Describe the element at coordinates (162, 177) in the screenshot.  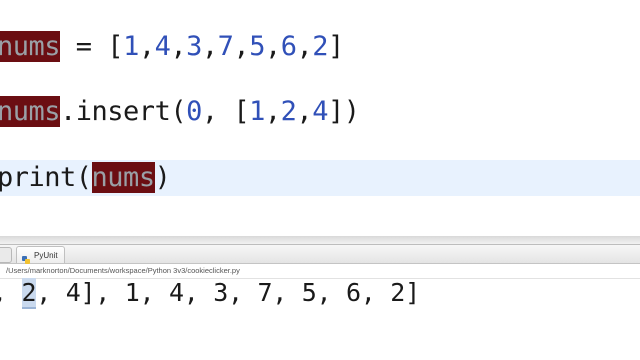
I see `call-close: )` at that location.